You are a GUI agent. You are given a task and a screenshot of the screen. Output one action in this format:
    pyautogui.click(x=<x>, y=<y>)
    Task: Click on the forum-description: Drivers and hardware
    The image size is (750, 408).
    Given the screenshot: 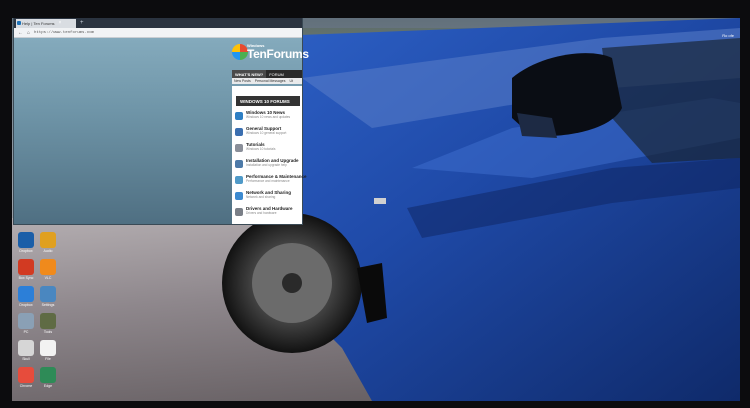 What is the action you would take?
    pyautogui.click(x=261, y=213)
    